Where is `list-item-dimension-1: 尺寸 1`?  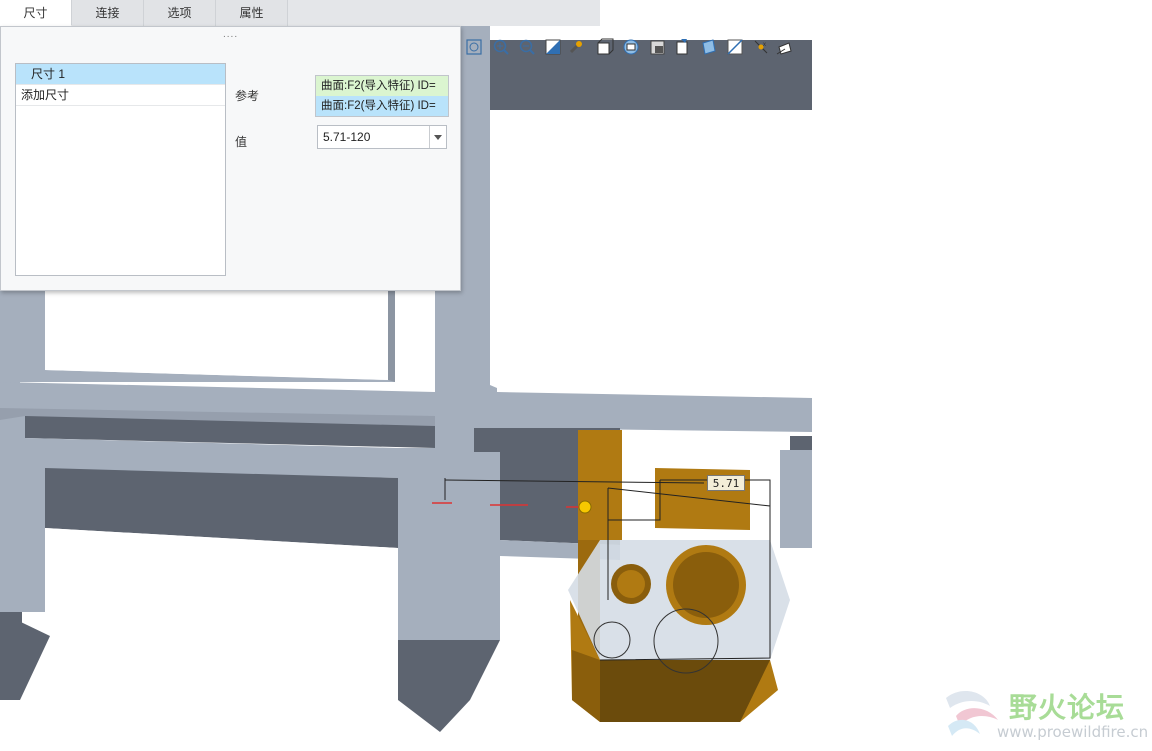
list-item-dimension-1: 尺寸 1 is located at coordinates (120, 74).